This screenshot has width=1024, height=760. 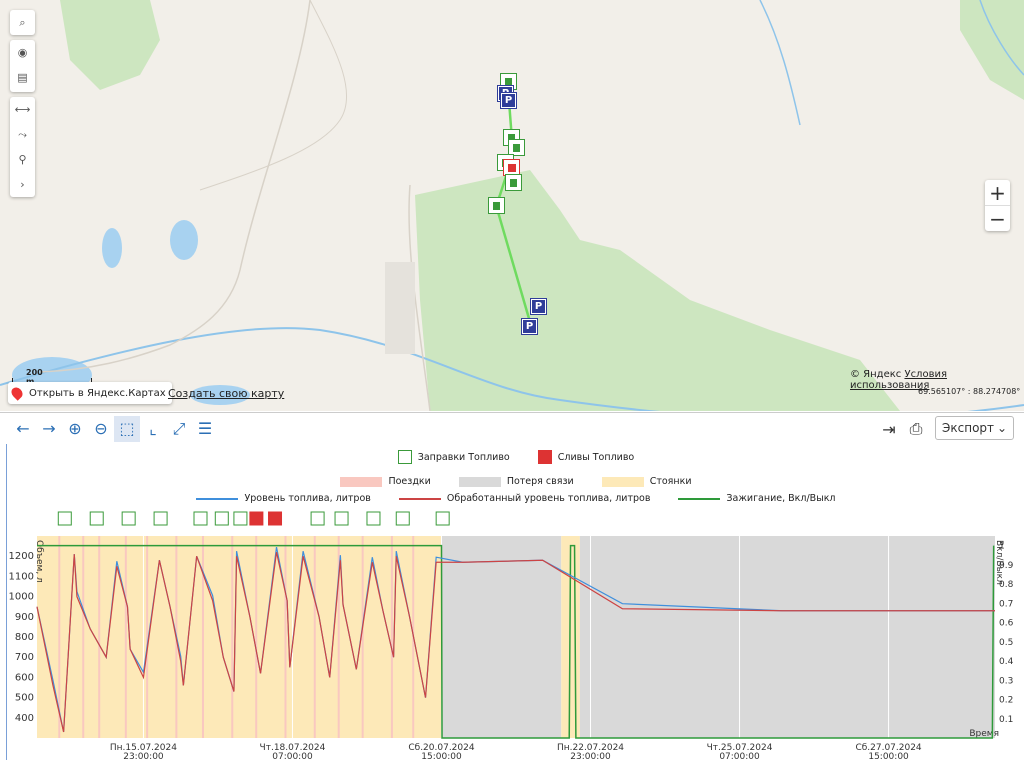 I want to click on drain-marker, so click(x=511, y=167).